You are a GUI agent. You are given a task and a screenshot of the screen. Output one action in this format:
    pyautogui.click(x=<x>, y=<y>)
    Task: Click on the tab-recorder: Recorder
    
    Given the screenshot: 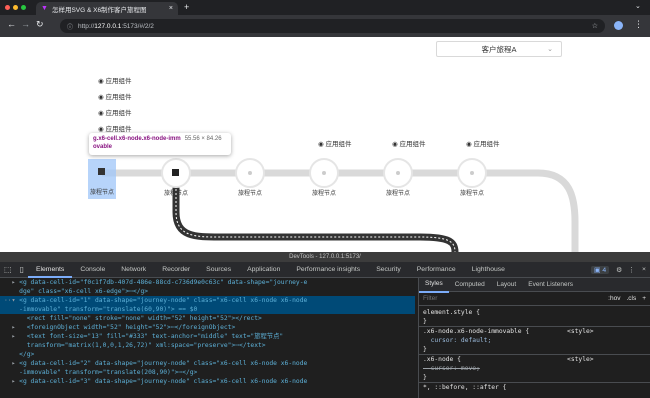 What is the action you would take?
    pyautogui.click(x=176, y=270)
    